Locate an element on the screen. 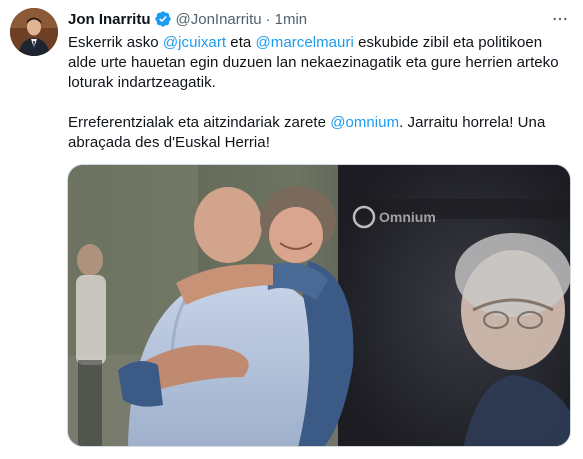  author-handle: @JonInarritu is located at coordinates (219, 19).